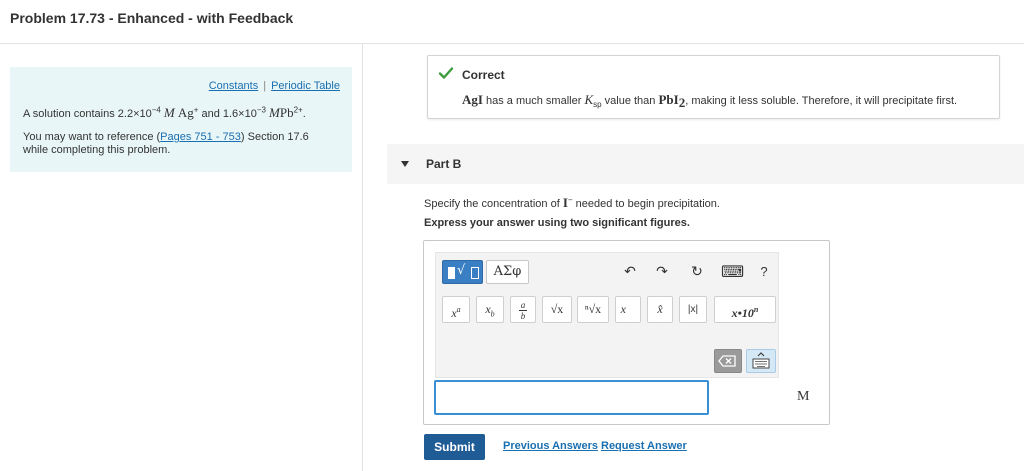 The image size is (1024, 471). Describe the element at coordinates (662, 272) in the screenshot. I see `redo-icon: ↷` at that location.